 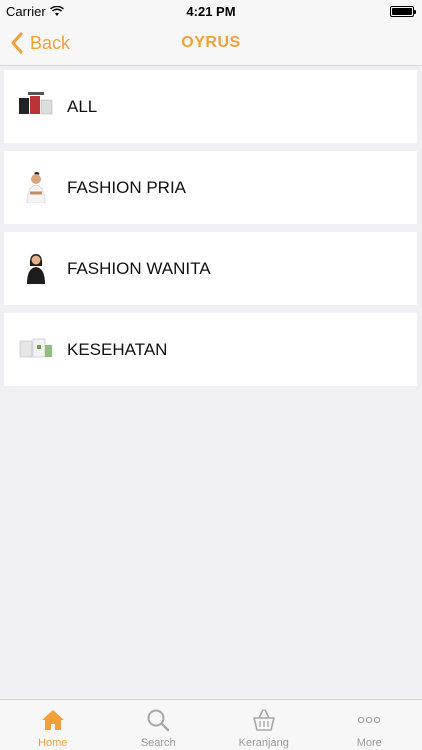 What do you see at coordinates (82, 106) in the screenshot?
I see `category-label: ALL` at bounding box center [82, 106].